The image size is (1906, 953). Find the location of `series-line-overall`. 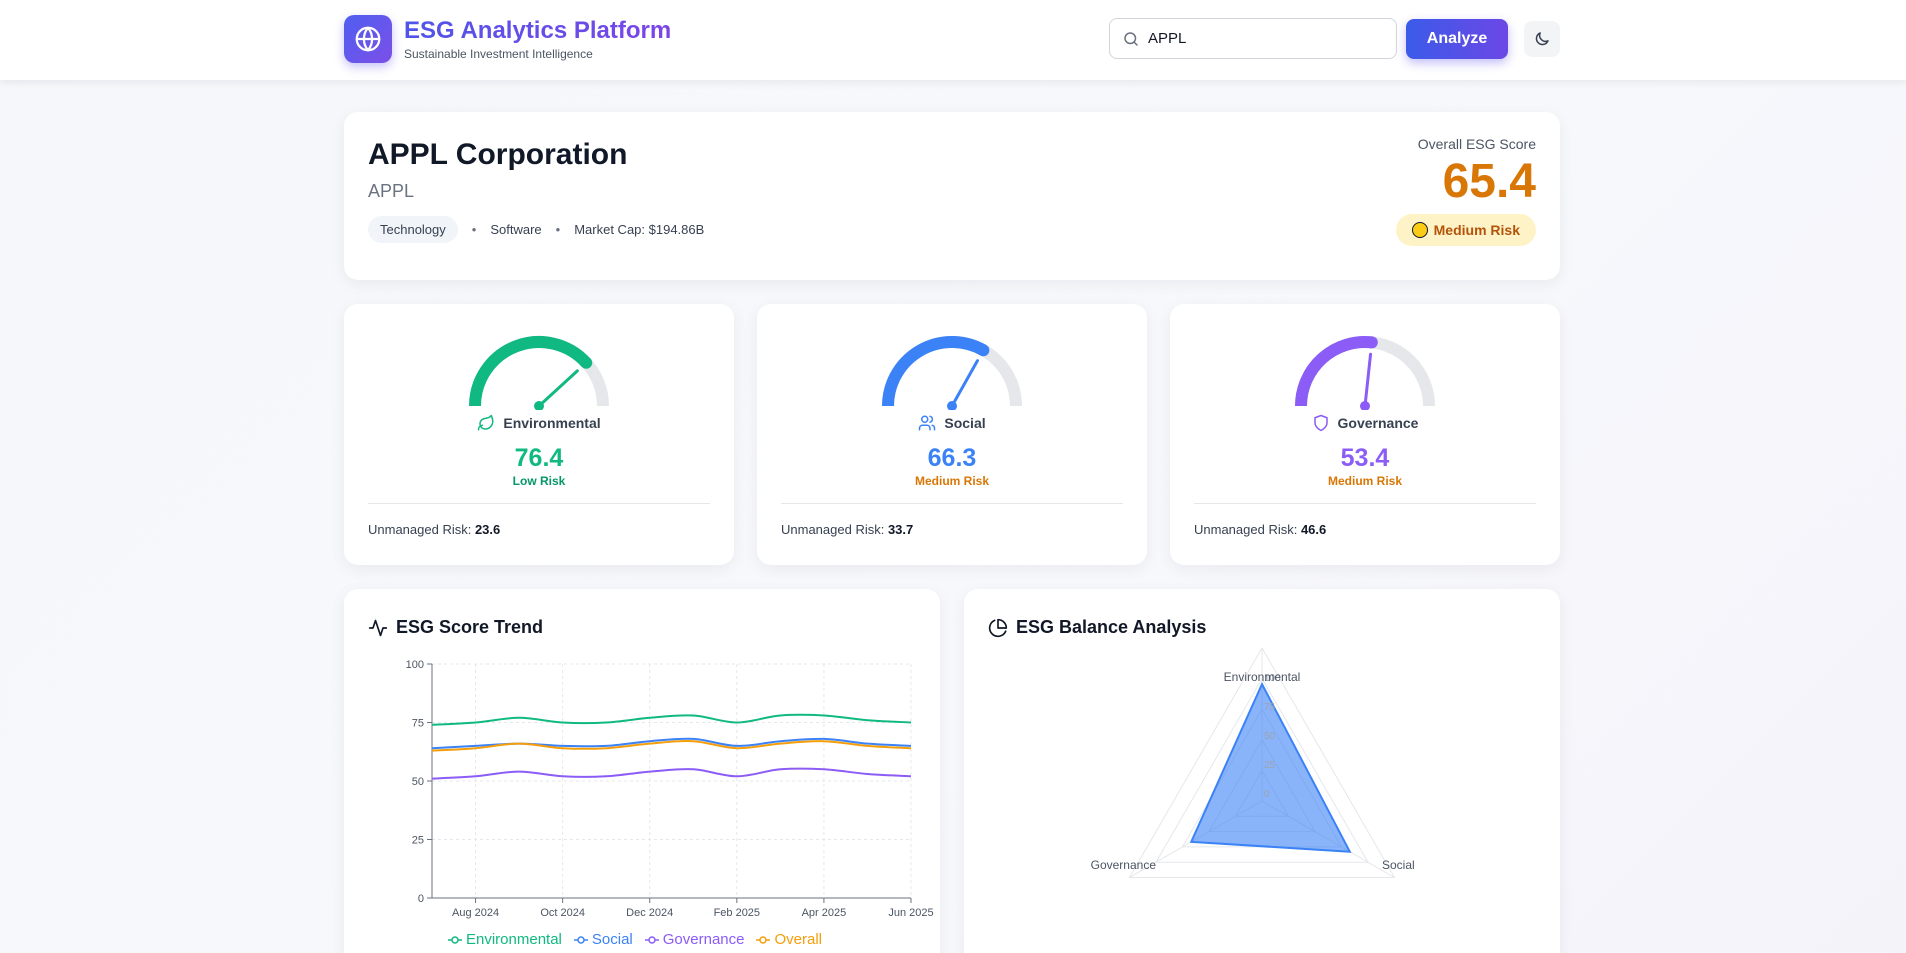

series-line-overall is located at coordinates (671, 746).